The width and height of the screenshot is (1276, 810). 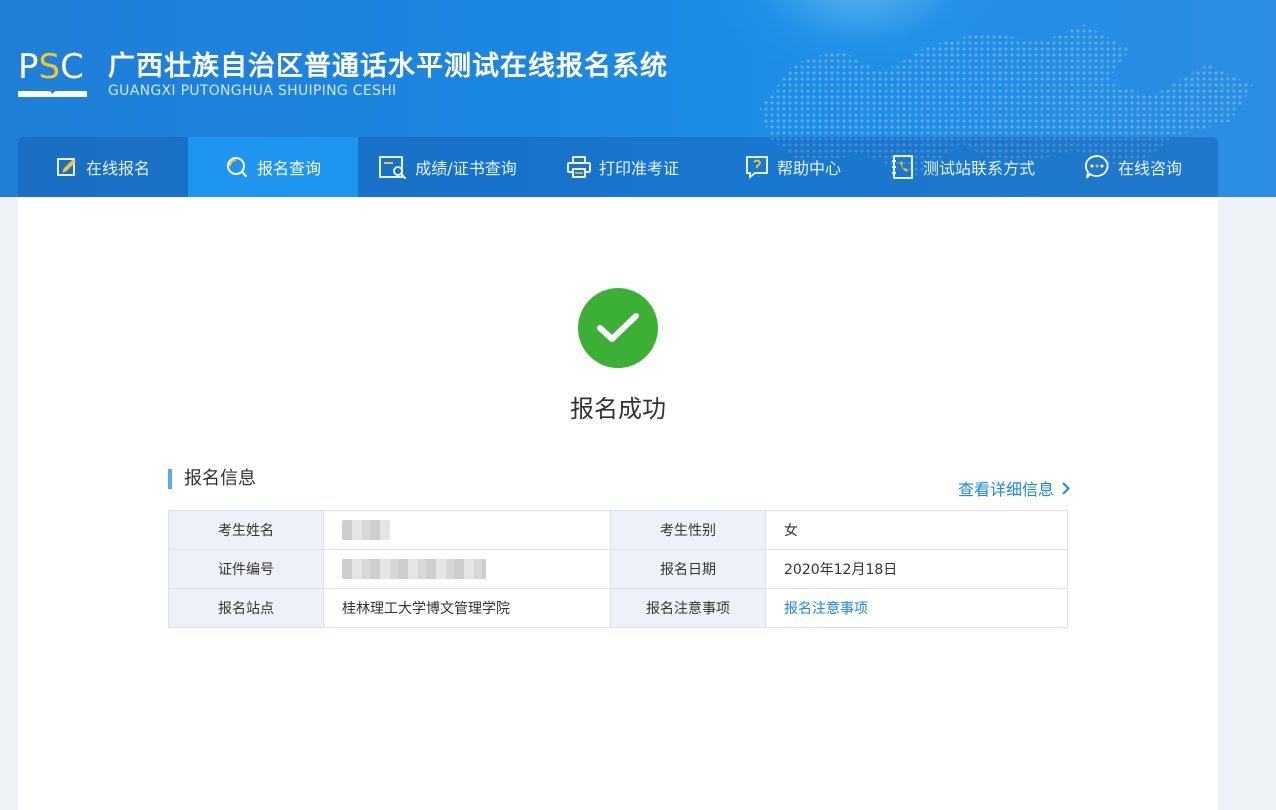 I want to click on nav-item-print-admission-ticket: 打印准考证, so click(x=623, y=167).